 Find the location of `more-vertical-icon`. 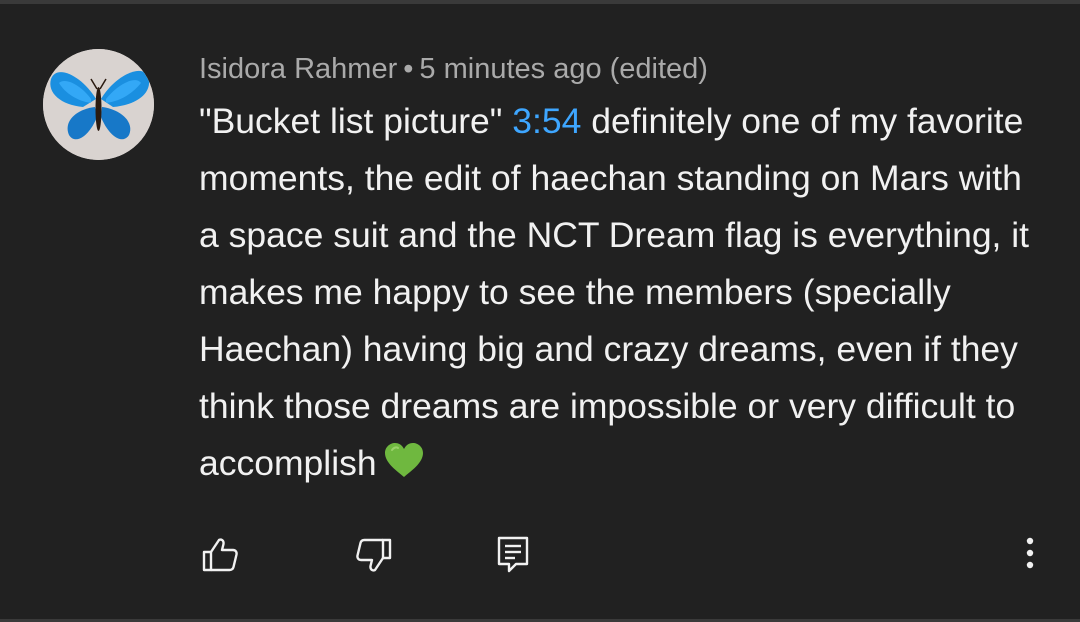

more-vertical-icon is located at coordinates (1030, 553).